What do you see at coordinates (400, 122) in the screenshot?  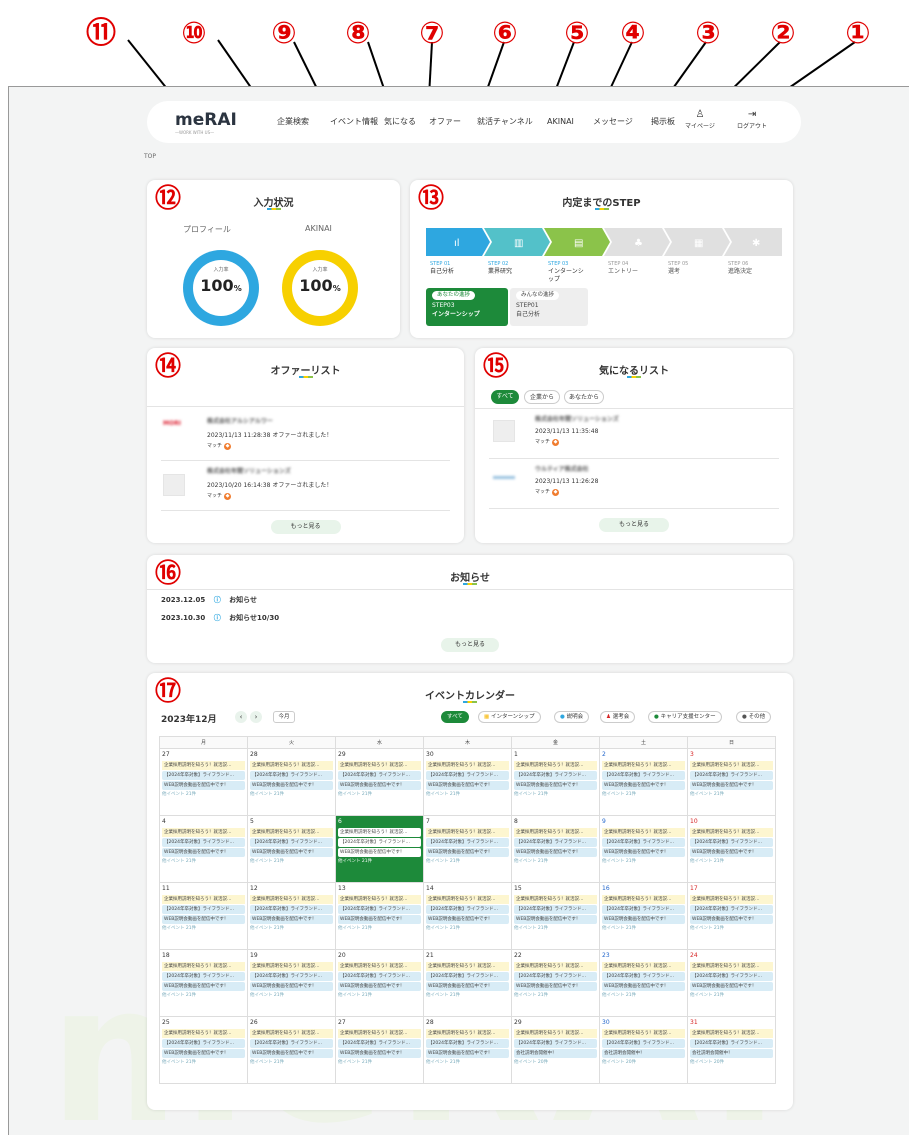 I see `nav-favorites: 気になる` at bounding box center [400, 122].